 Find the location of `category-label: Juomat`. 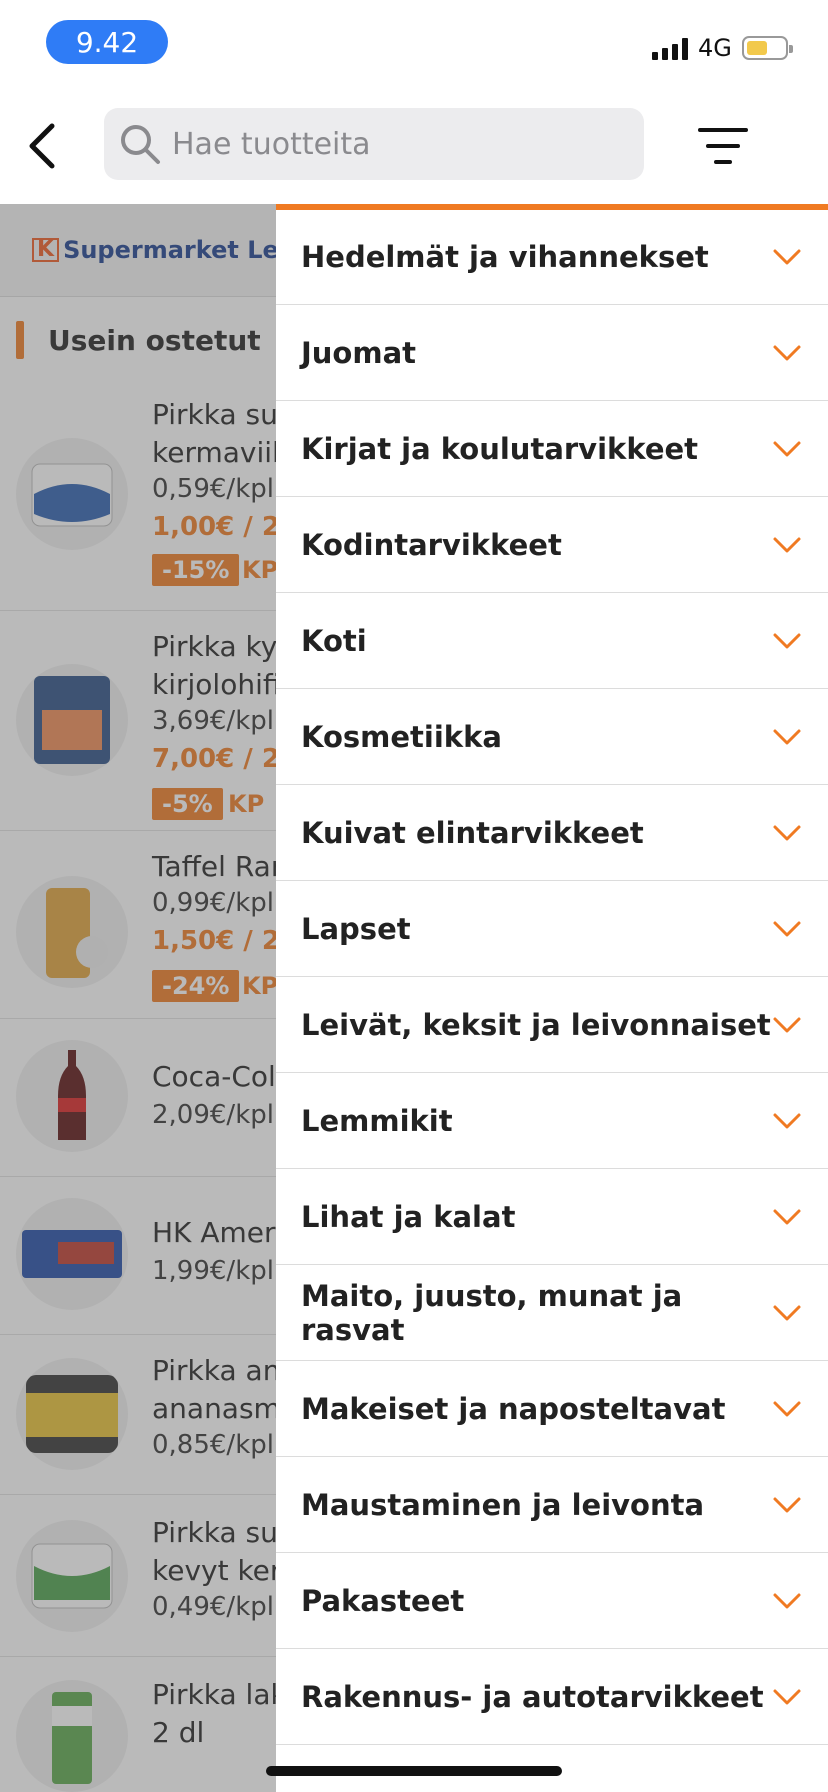

category-label: Juomat is located at coordinates (359, 353).